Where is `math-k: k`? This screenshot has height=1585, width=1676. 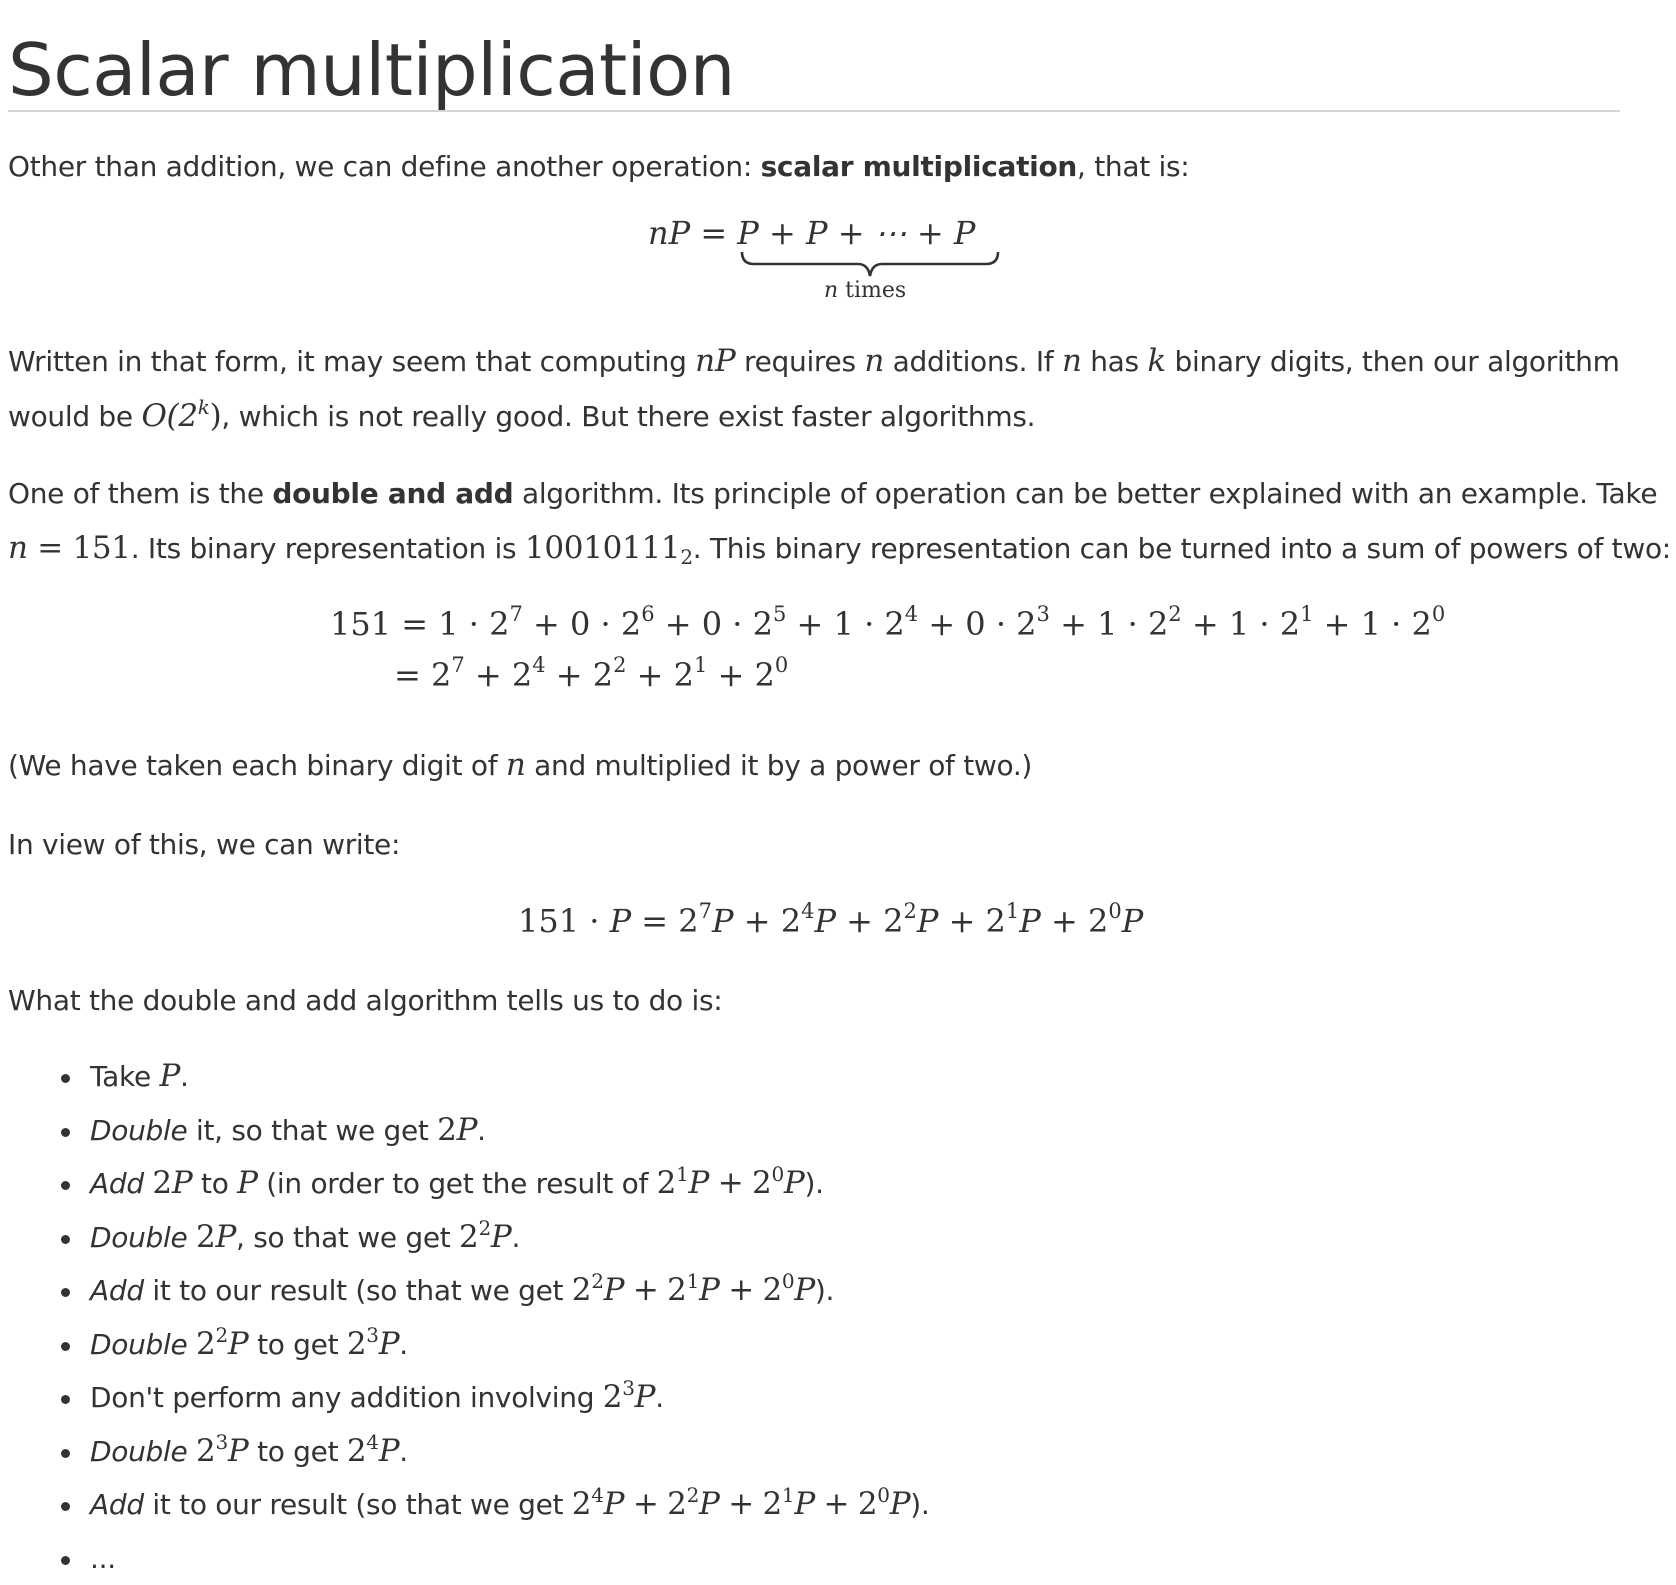
math-k: k is located at coordinates (1156, 361).